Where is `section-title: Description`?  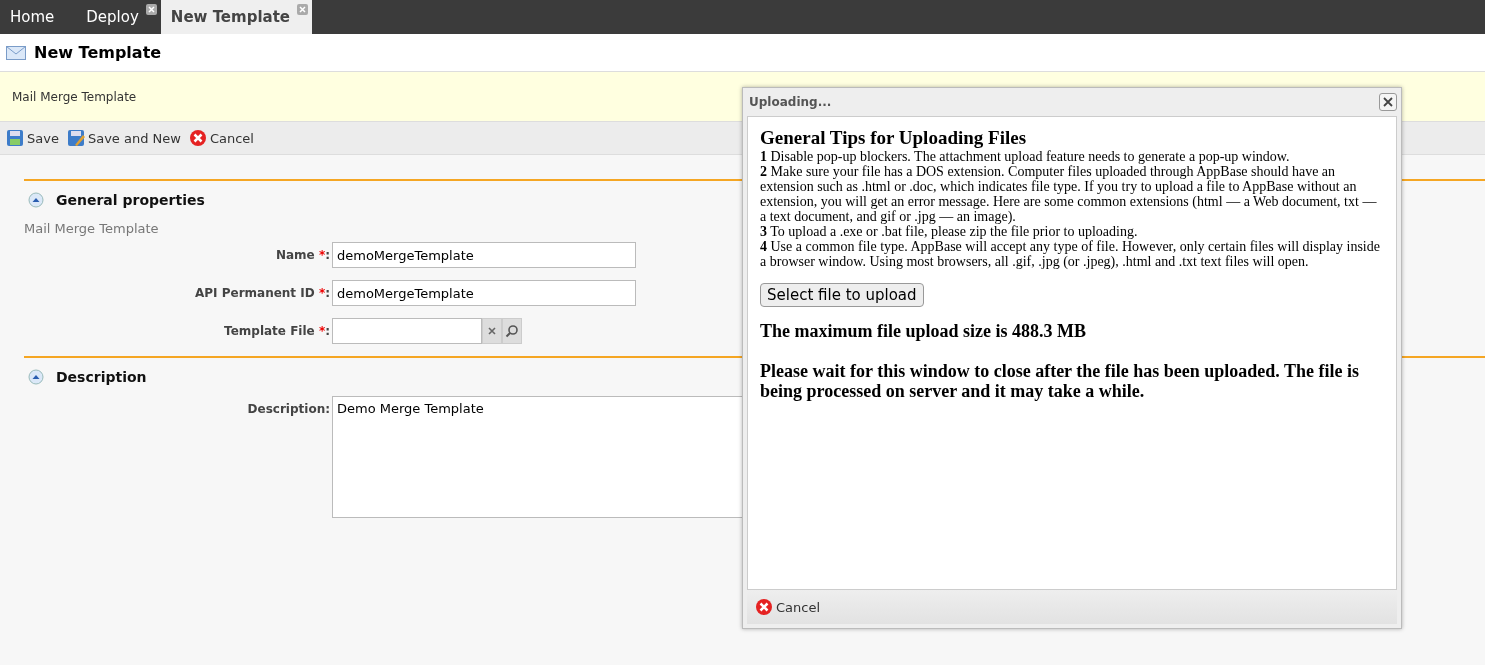 section-title: Description is located at coordinates (101, 377).